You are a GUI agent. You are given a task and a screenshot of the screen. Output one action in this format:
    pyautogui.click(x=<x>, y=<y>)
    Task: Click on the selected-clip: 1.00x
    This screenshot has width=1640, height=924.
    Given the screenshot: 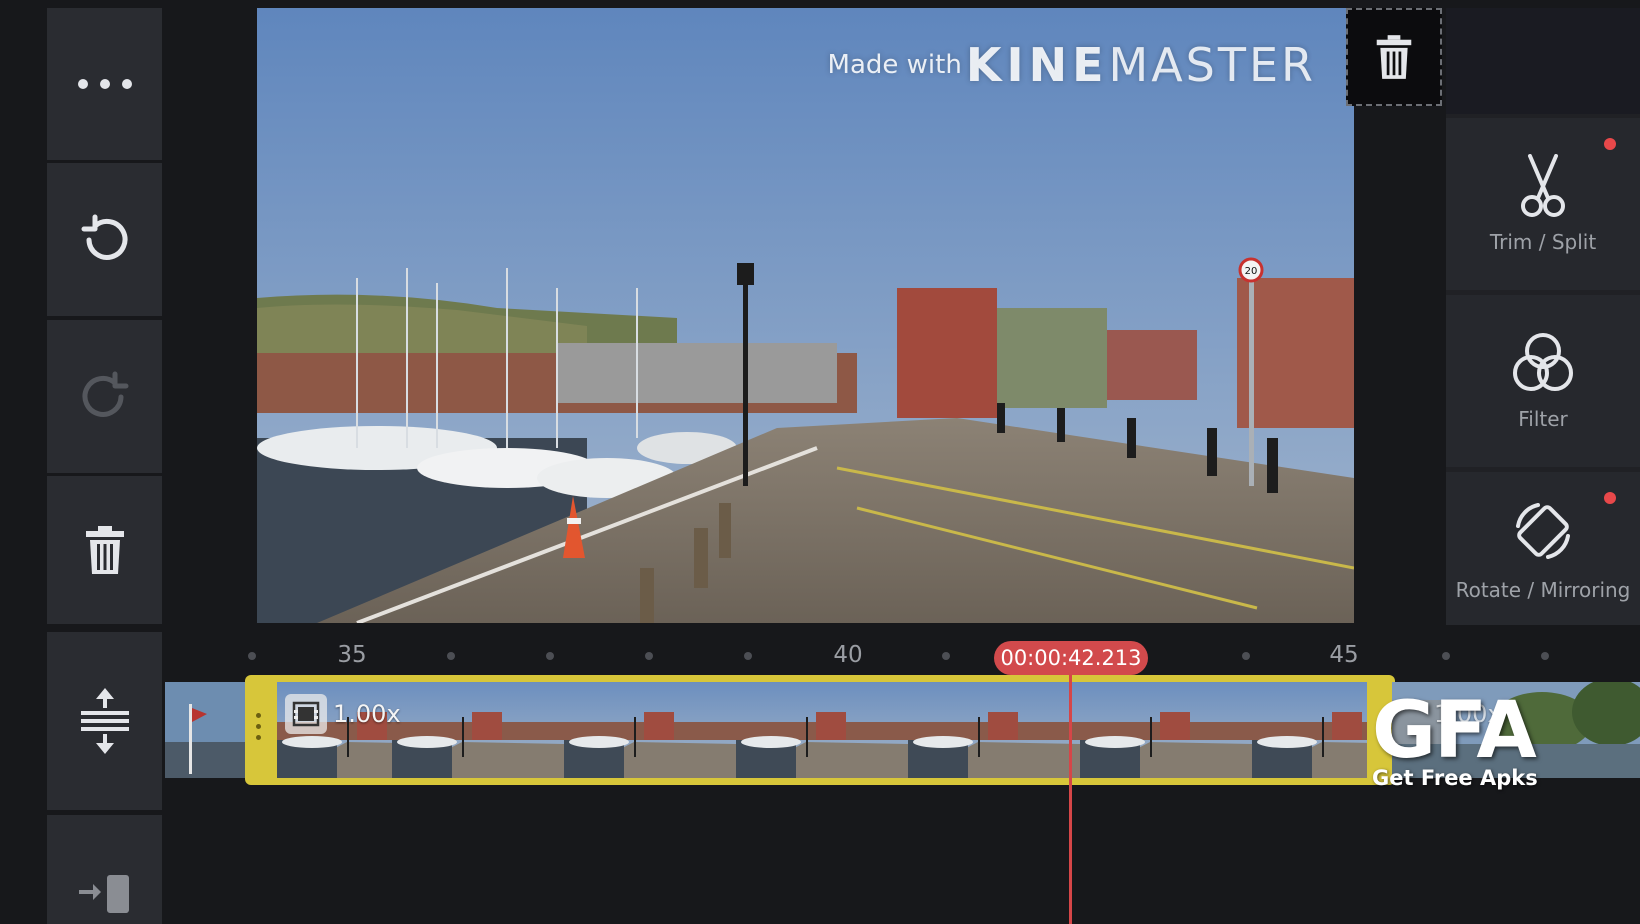 What is the action you would take?
    pyautogui.click(x=820, y=730)
    